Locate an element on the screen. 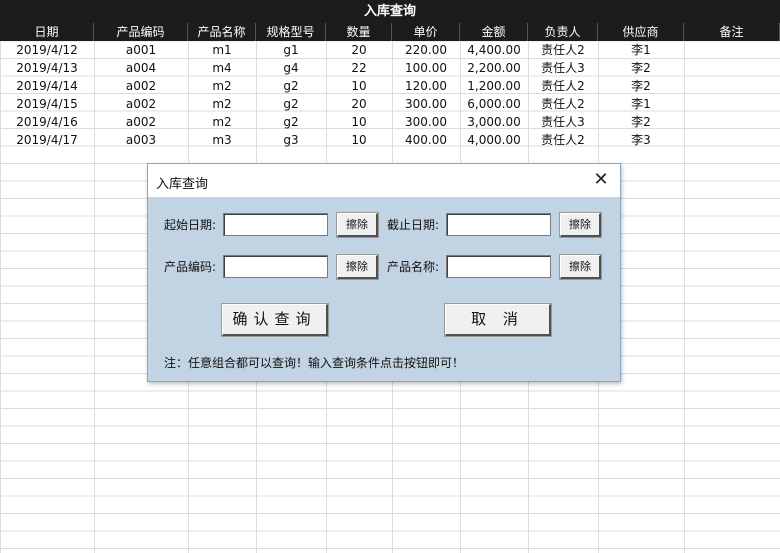 The height and width of the screenshot is (553, 780). supplier-cell: 李3 is located at coordinates (641, 140).